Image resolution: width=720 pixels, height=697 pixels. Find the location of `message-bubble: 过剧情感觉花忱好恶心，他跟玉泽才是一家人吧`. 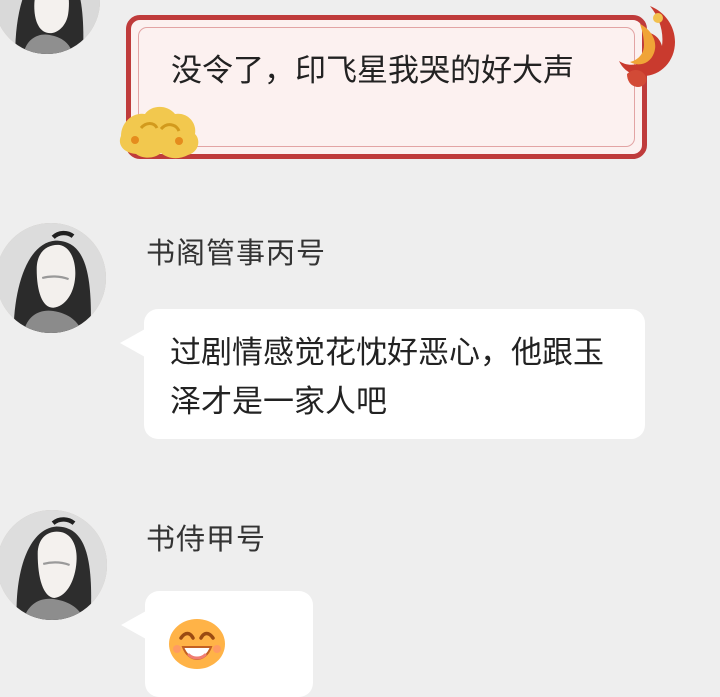

message-bubble: 过剧情感觉花忱好恶心，他跟玉泽才是一家人吧 is located at coordinates (382, 374).